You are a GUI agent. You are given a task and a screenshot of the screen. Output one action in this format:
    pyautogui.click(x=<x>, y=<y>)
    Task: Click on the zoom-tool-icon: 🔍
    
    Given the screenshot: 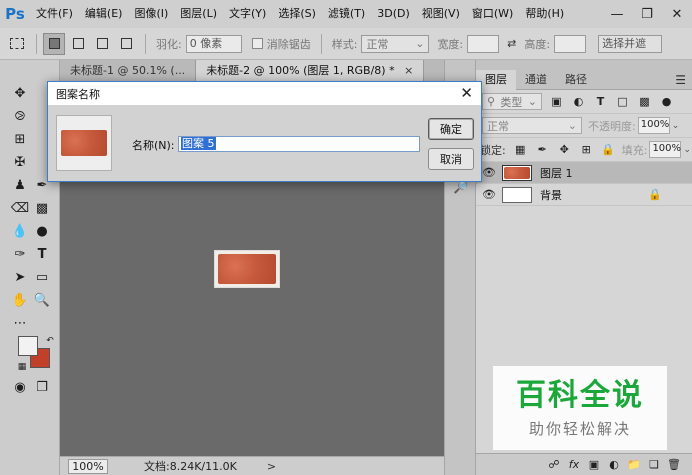 What is the action you would take?
    pyautogui.click(x=42, y=300)
    